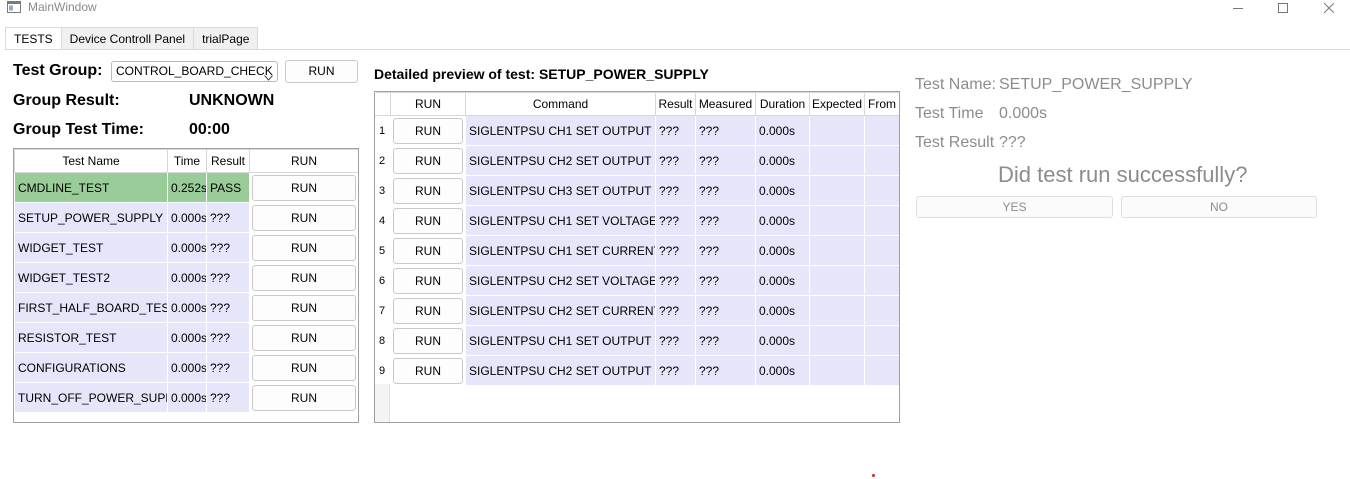  I want to click on table-row: CONFIGURATIONS 0.000s ??? RUN, so click(186, 367).